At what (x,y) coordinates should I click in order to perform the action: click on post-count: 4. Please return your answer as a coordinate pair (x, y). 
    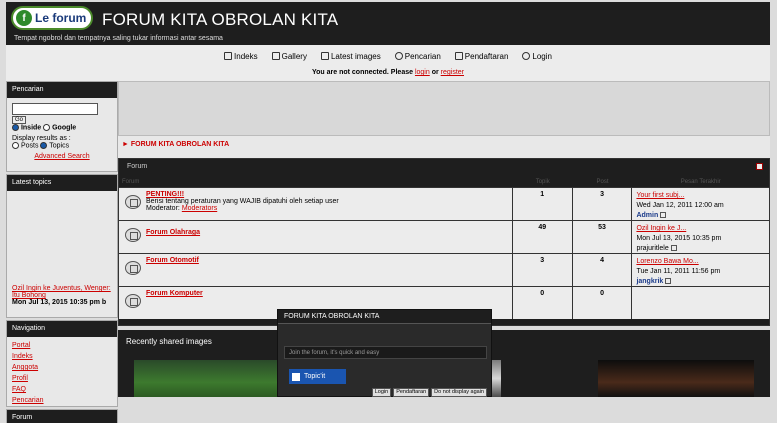
    Looking at the image, I should click on (602, 270).